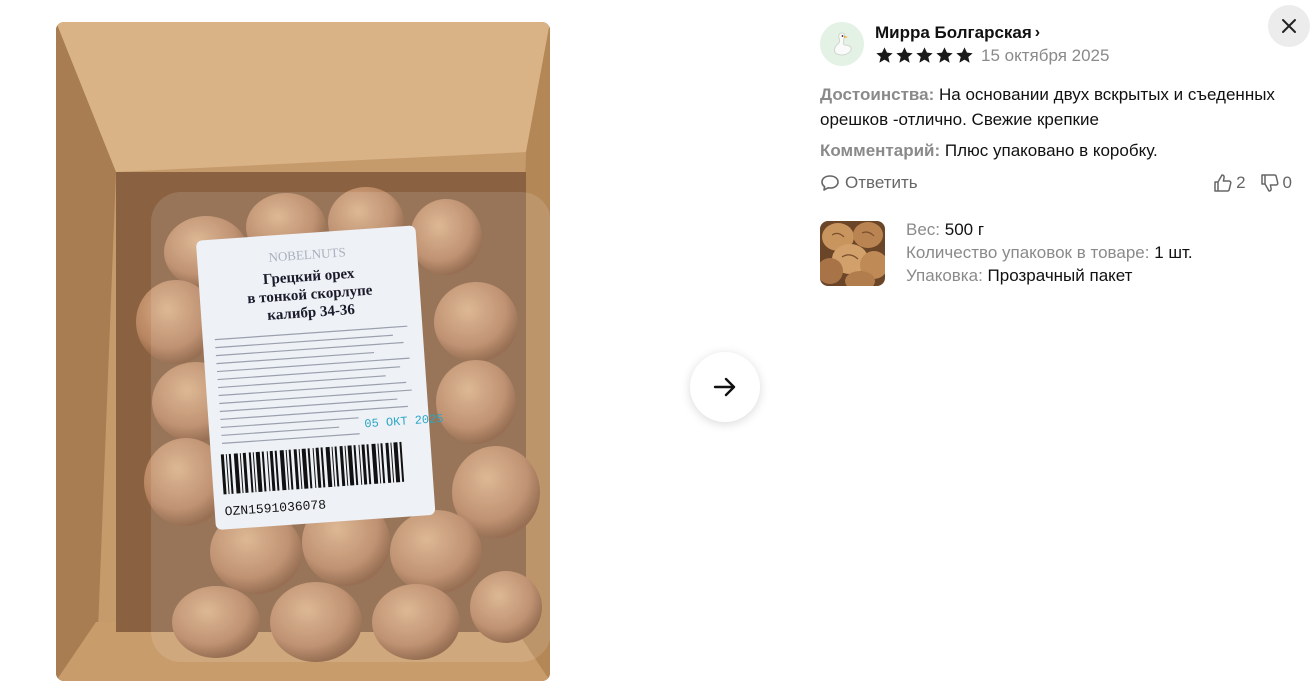  I want to click on advantages-label: Достоинства:, so click(877, 94).